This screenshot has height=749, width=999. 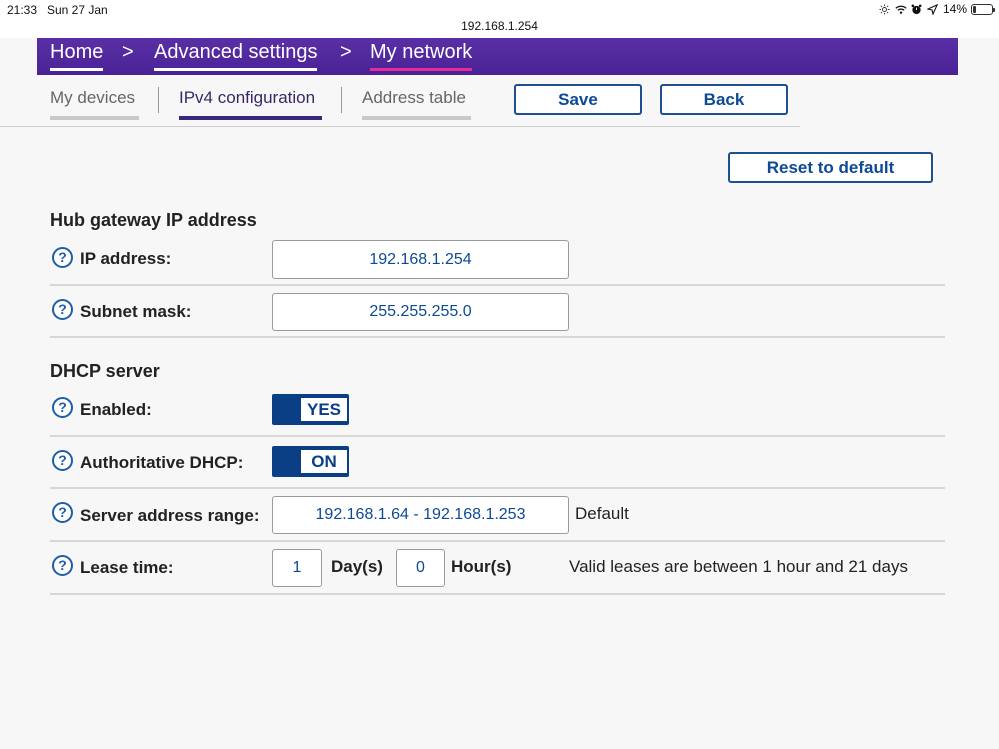 What do you see at coordinates (497, 56) in the screenshot?
I see `breadcrumb: Home > Advanced settings > My network` at bounding box center [497, 56].